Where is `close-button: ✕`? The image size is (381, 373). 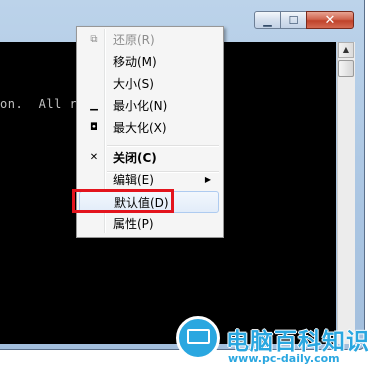 close-button: ✕ is located at coordinates (330, 20).